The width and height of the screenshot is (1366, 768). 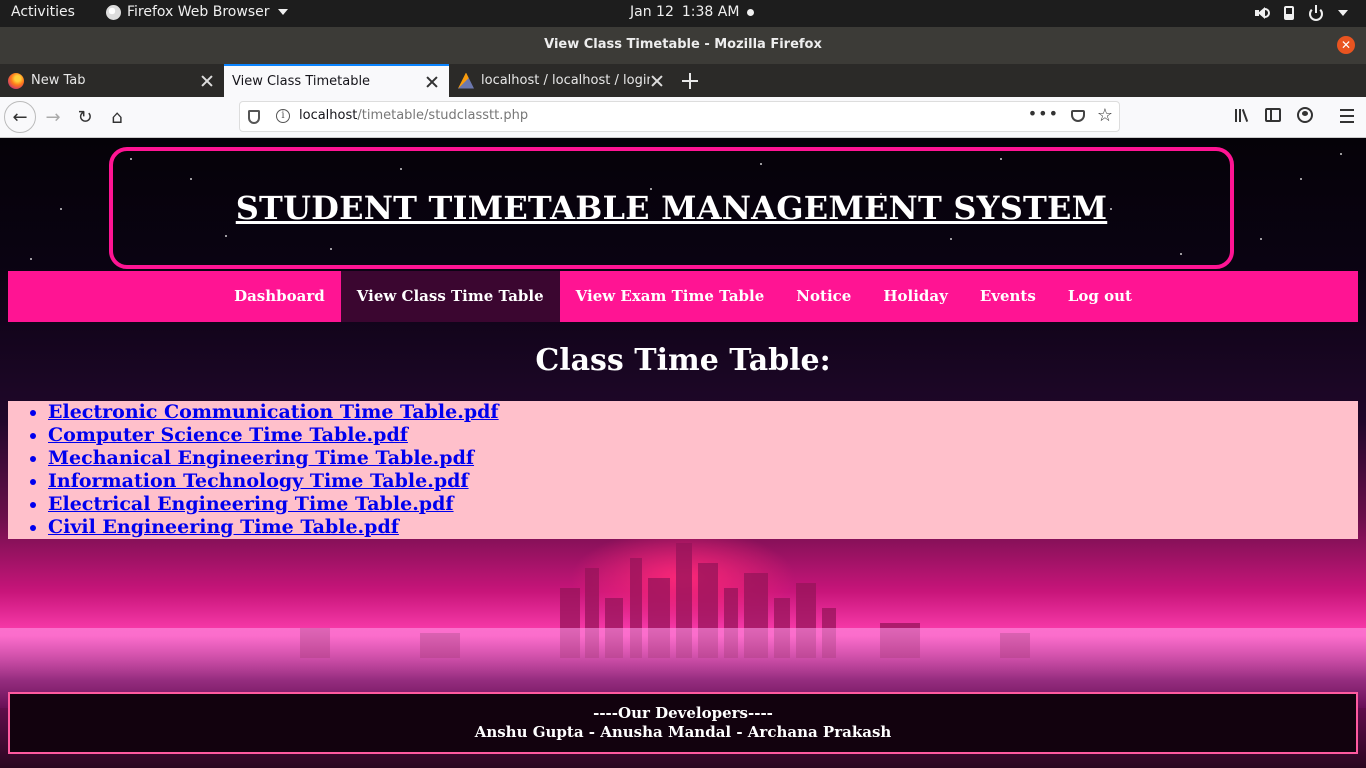 I want to click on section-title: Class Time Table:, so click(x=683, y=360).